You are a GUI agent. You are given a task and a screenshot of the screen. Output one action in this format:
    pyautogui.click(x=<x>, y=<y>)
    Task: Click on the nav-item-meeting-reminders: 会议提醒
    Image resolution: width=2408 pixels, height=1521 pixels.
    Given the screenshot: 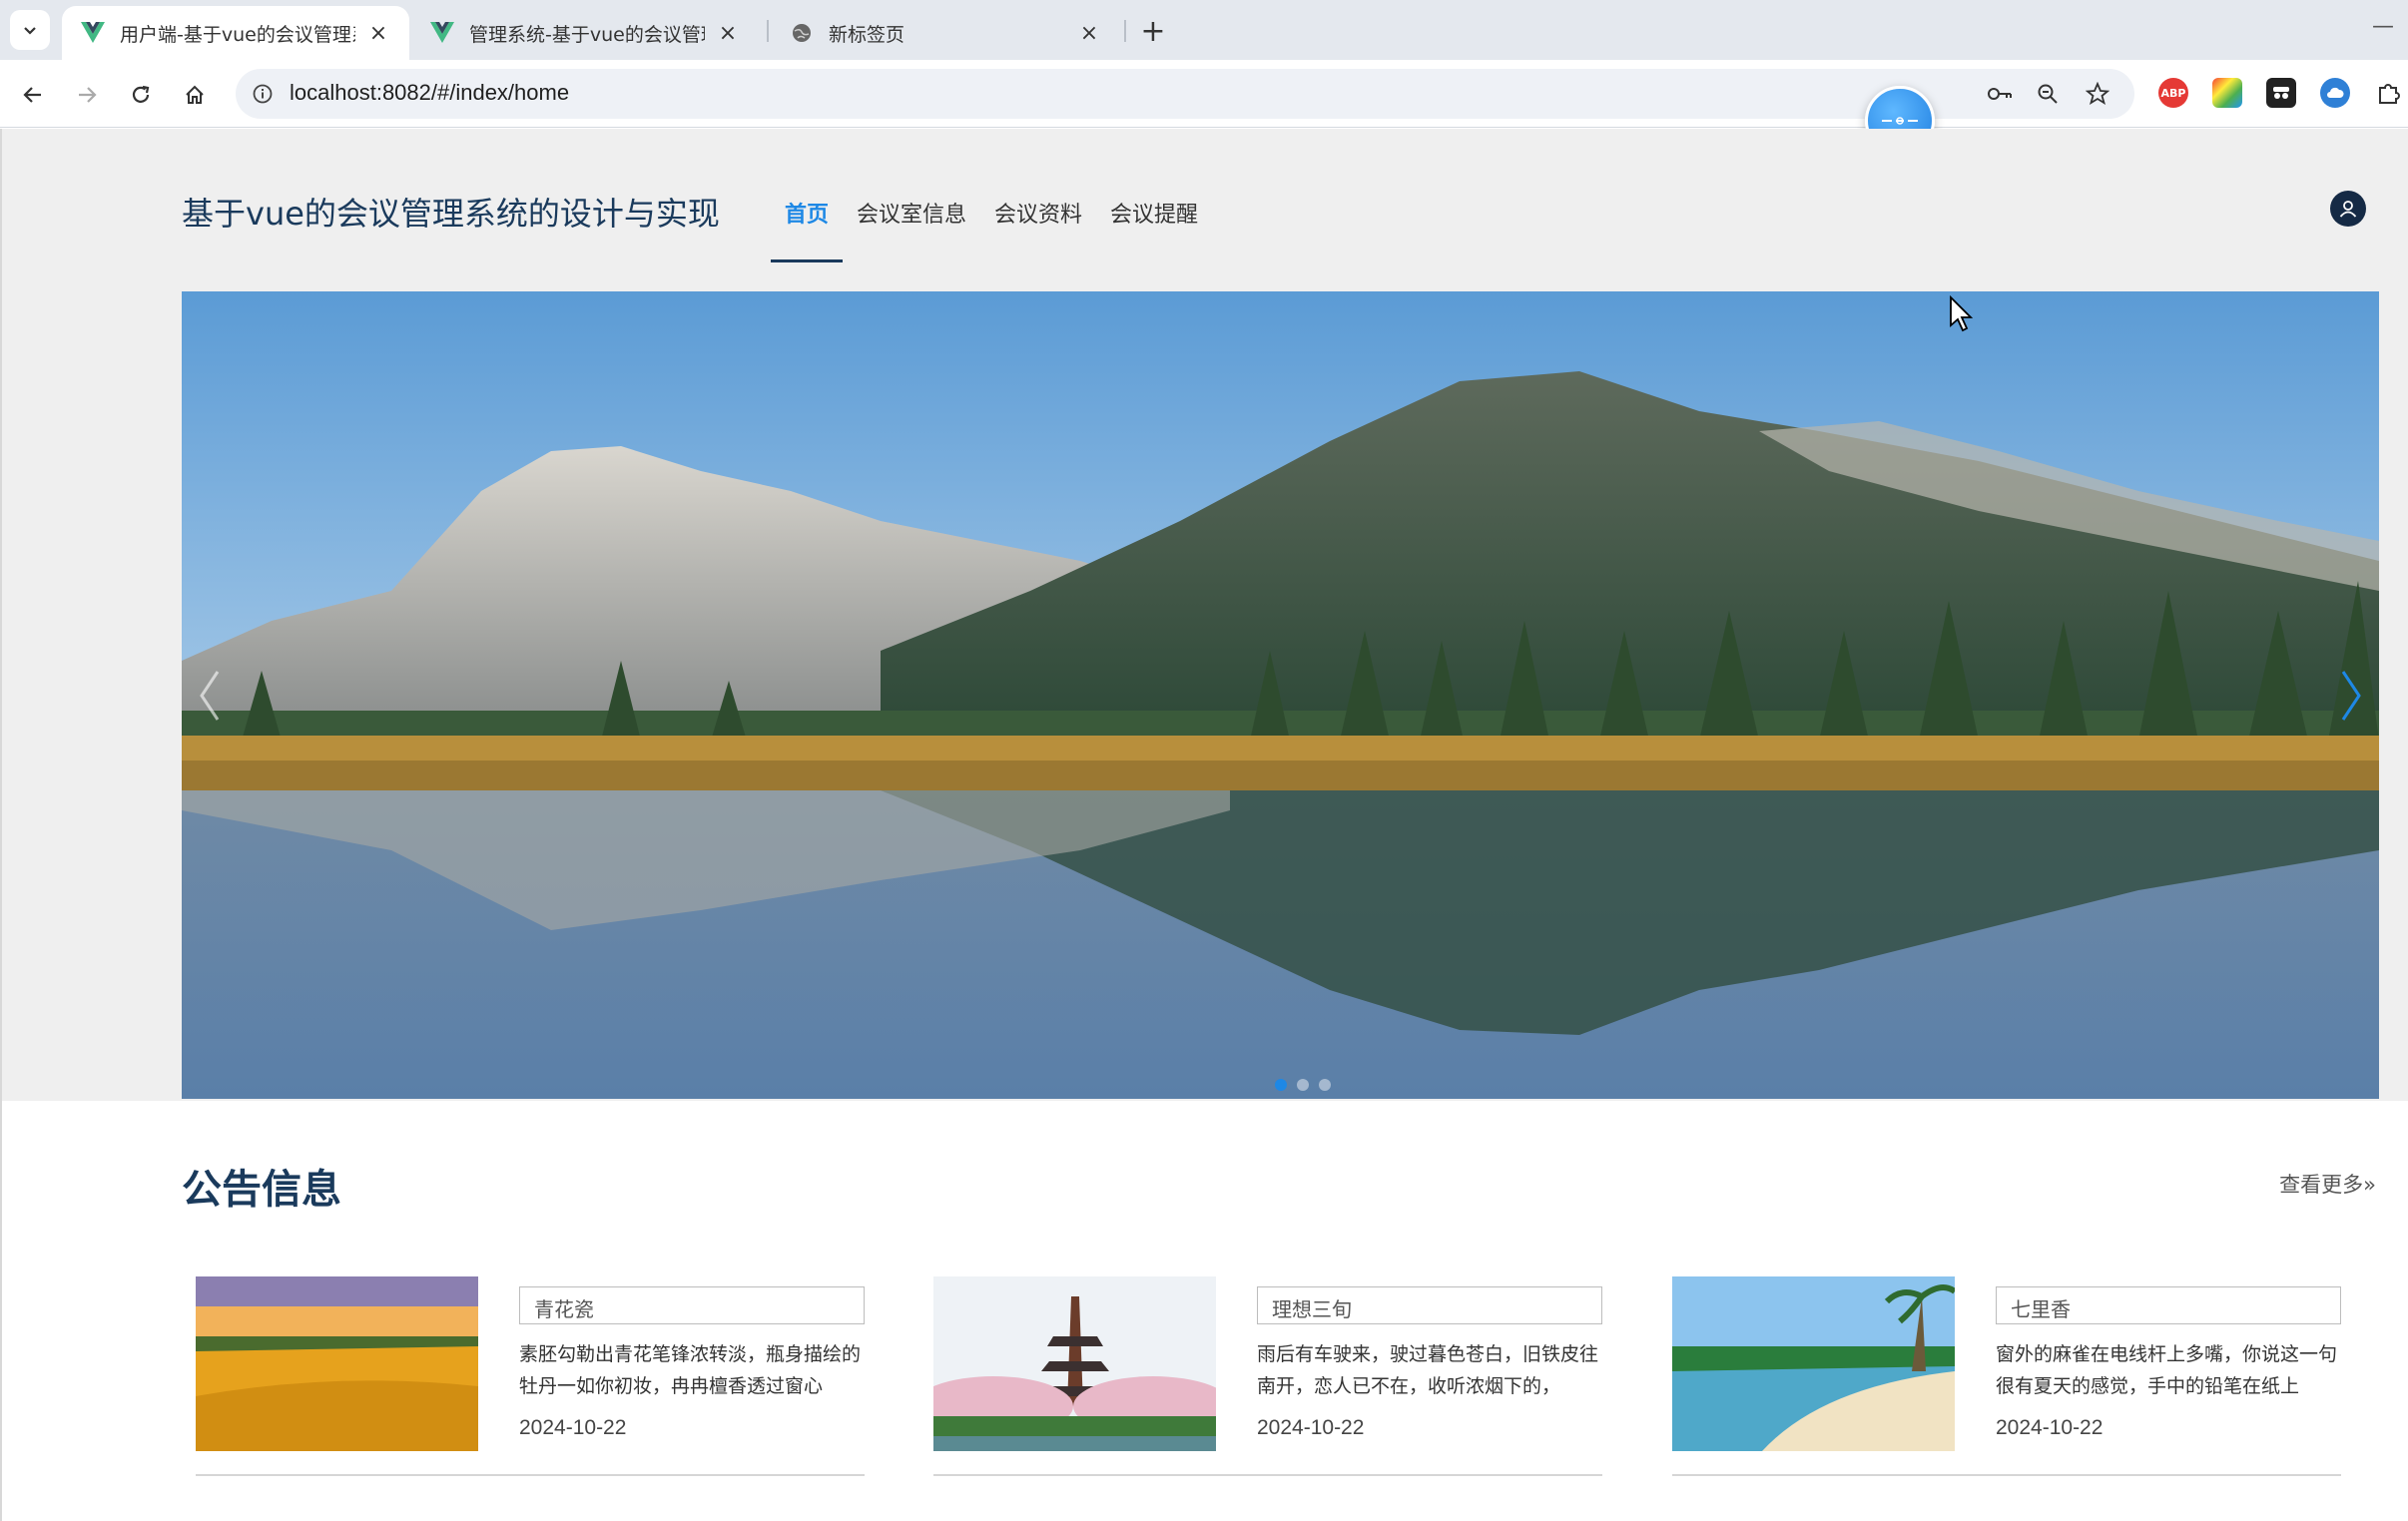 What is the action you would take?
    pyautogui.click(x=1154, y=227)
    